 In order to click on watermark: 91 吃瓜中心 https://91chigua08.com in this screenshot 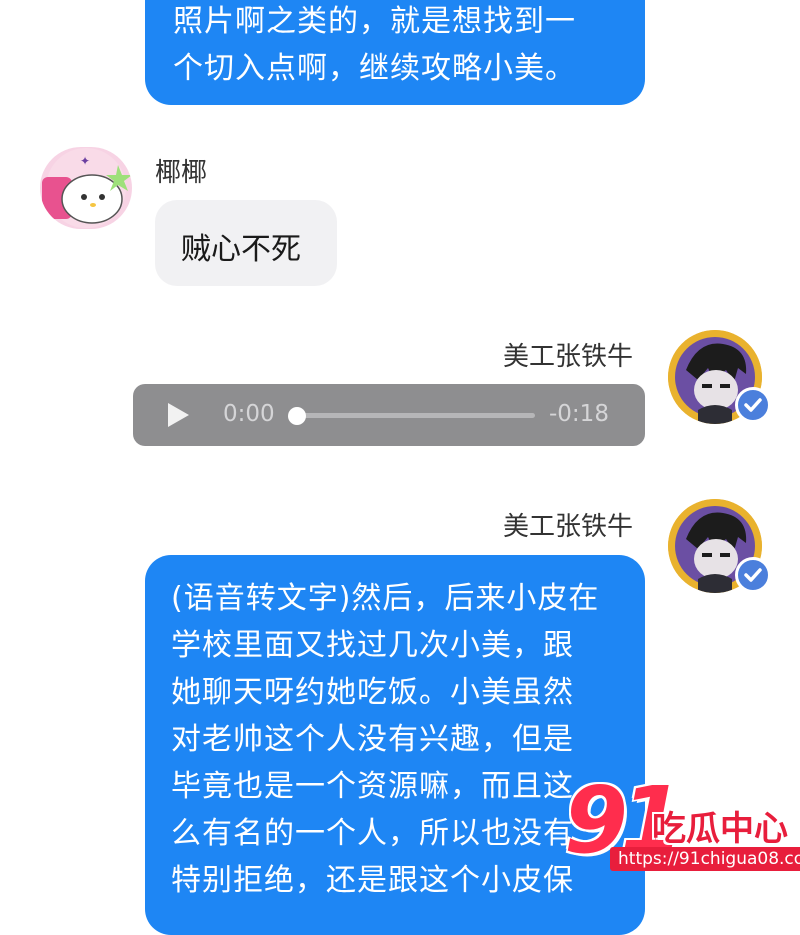, I will do `click(680, 826)`.